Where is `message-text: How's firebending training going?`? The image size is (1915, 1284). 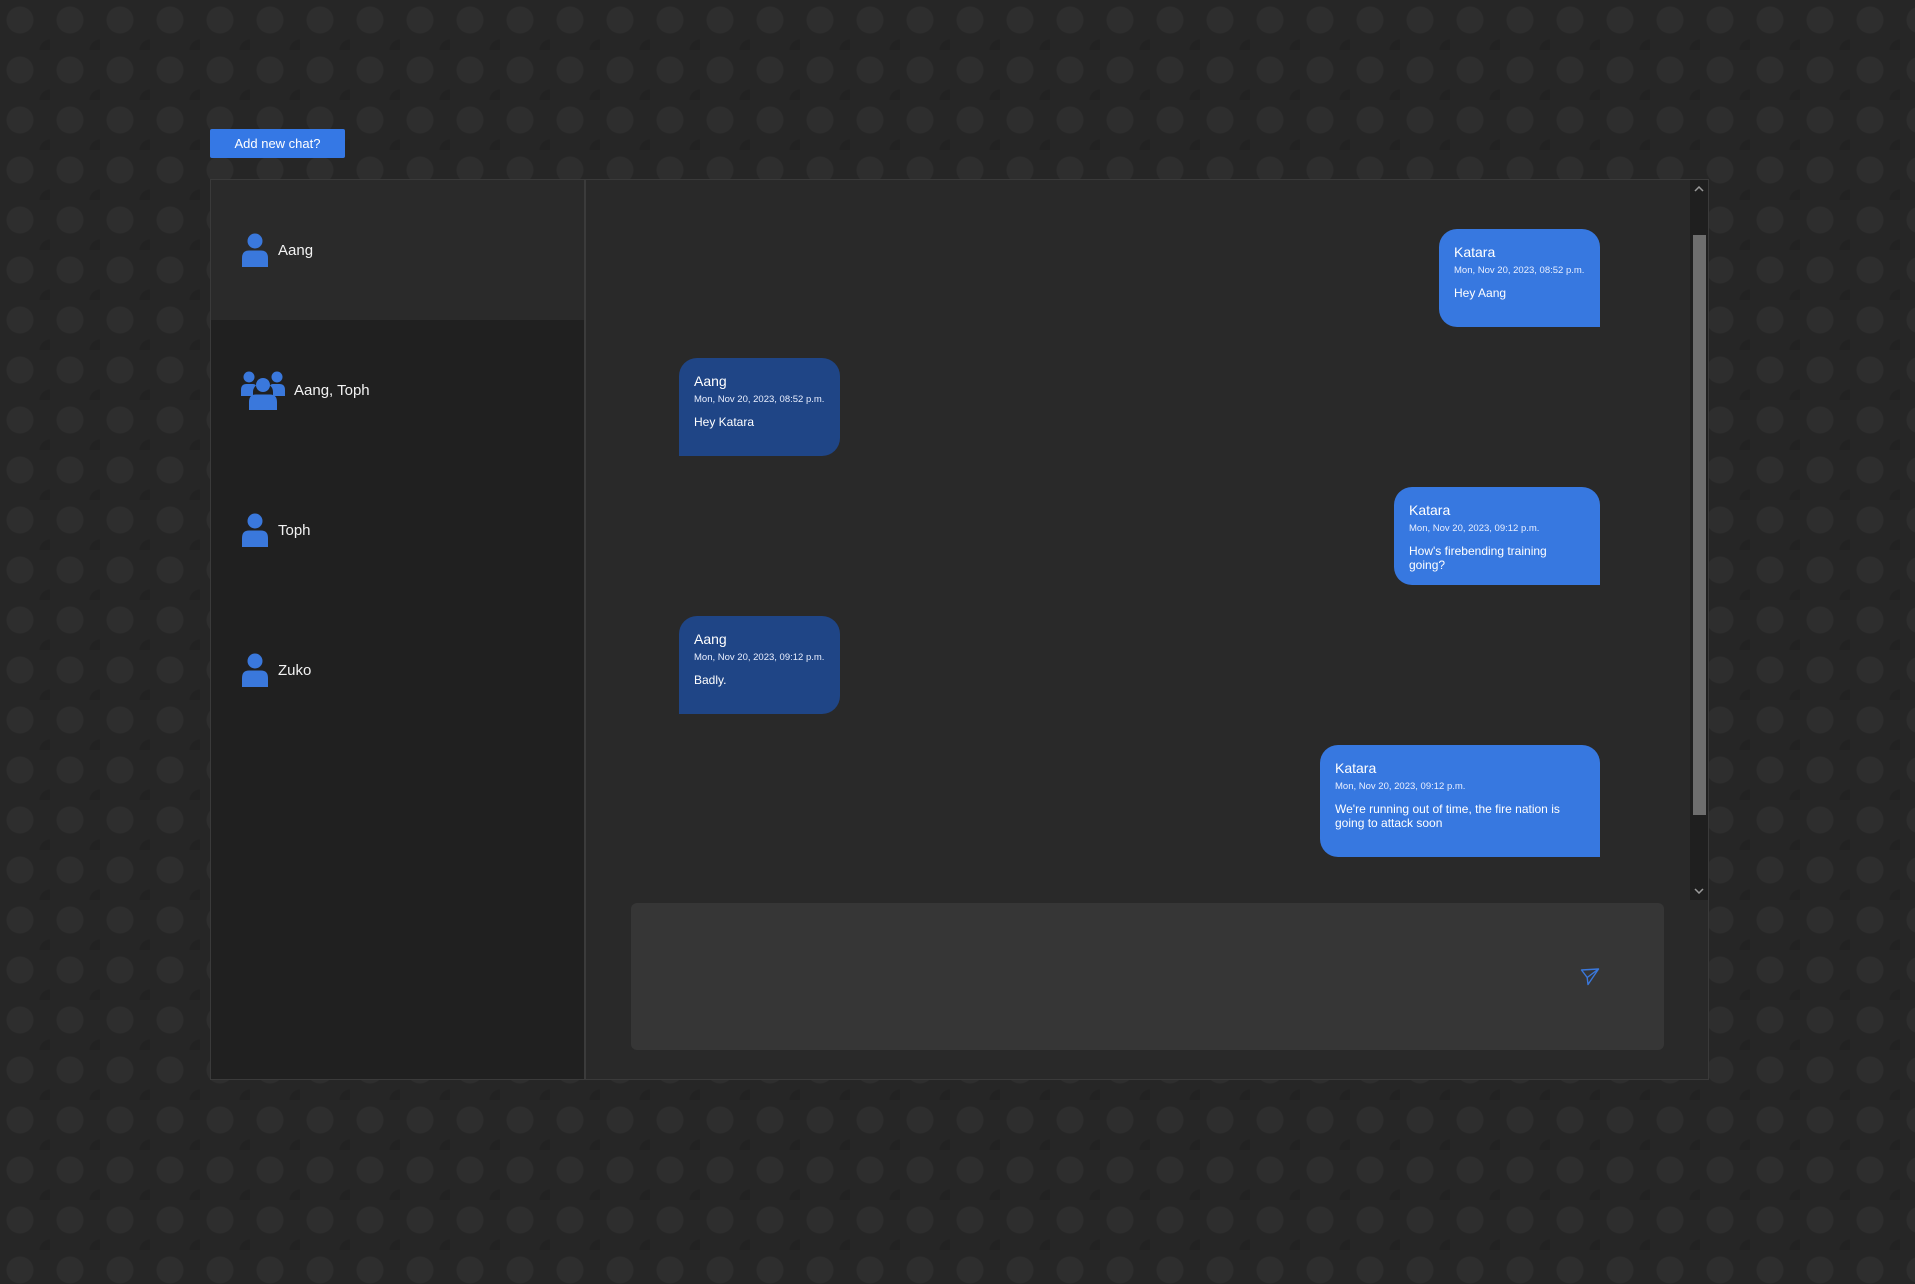 message-text: How's firebending training going? is located at coordinates (1478, 558).